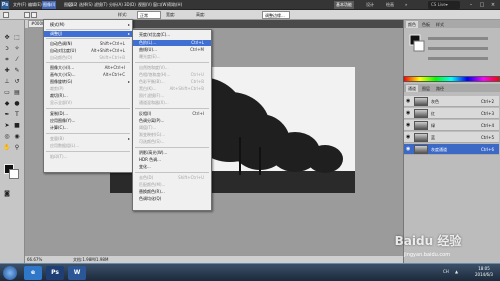 The width and height of the screenshot is (500, 281). Describe the element at coordinates (88, 68) in the screenshot. I see `menu-item-image-size: 图像大小(I)... Alt+Ctrl+I` at that location.